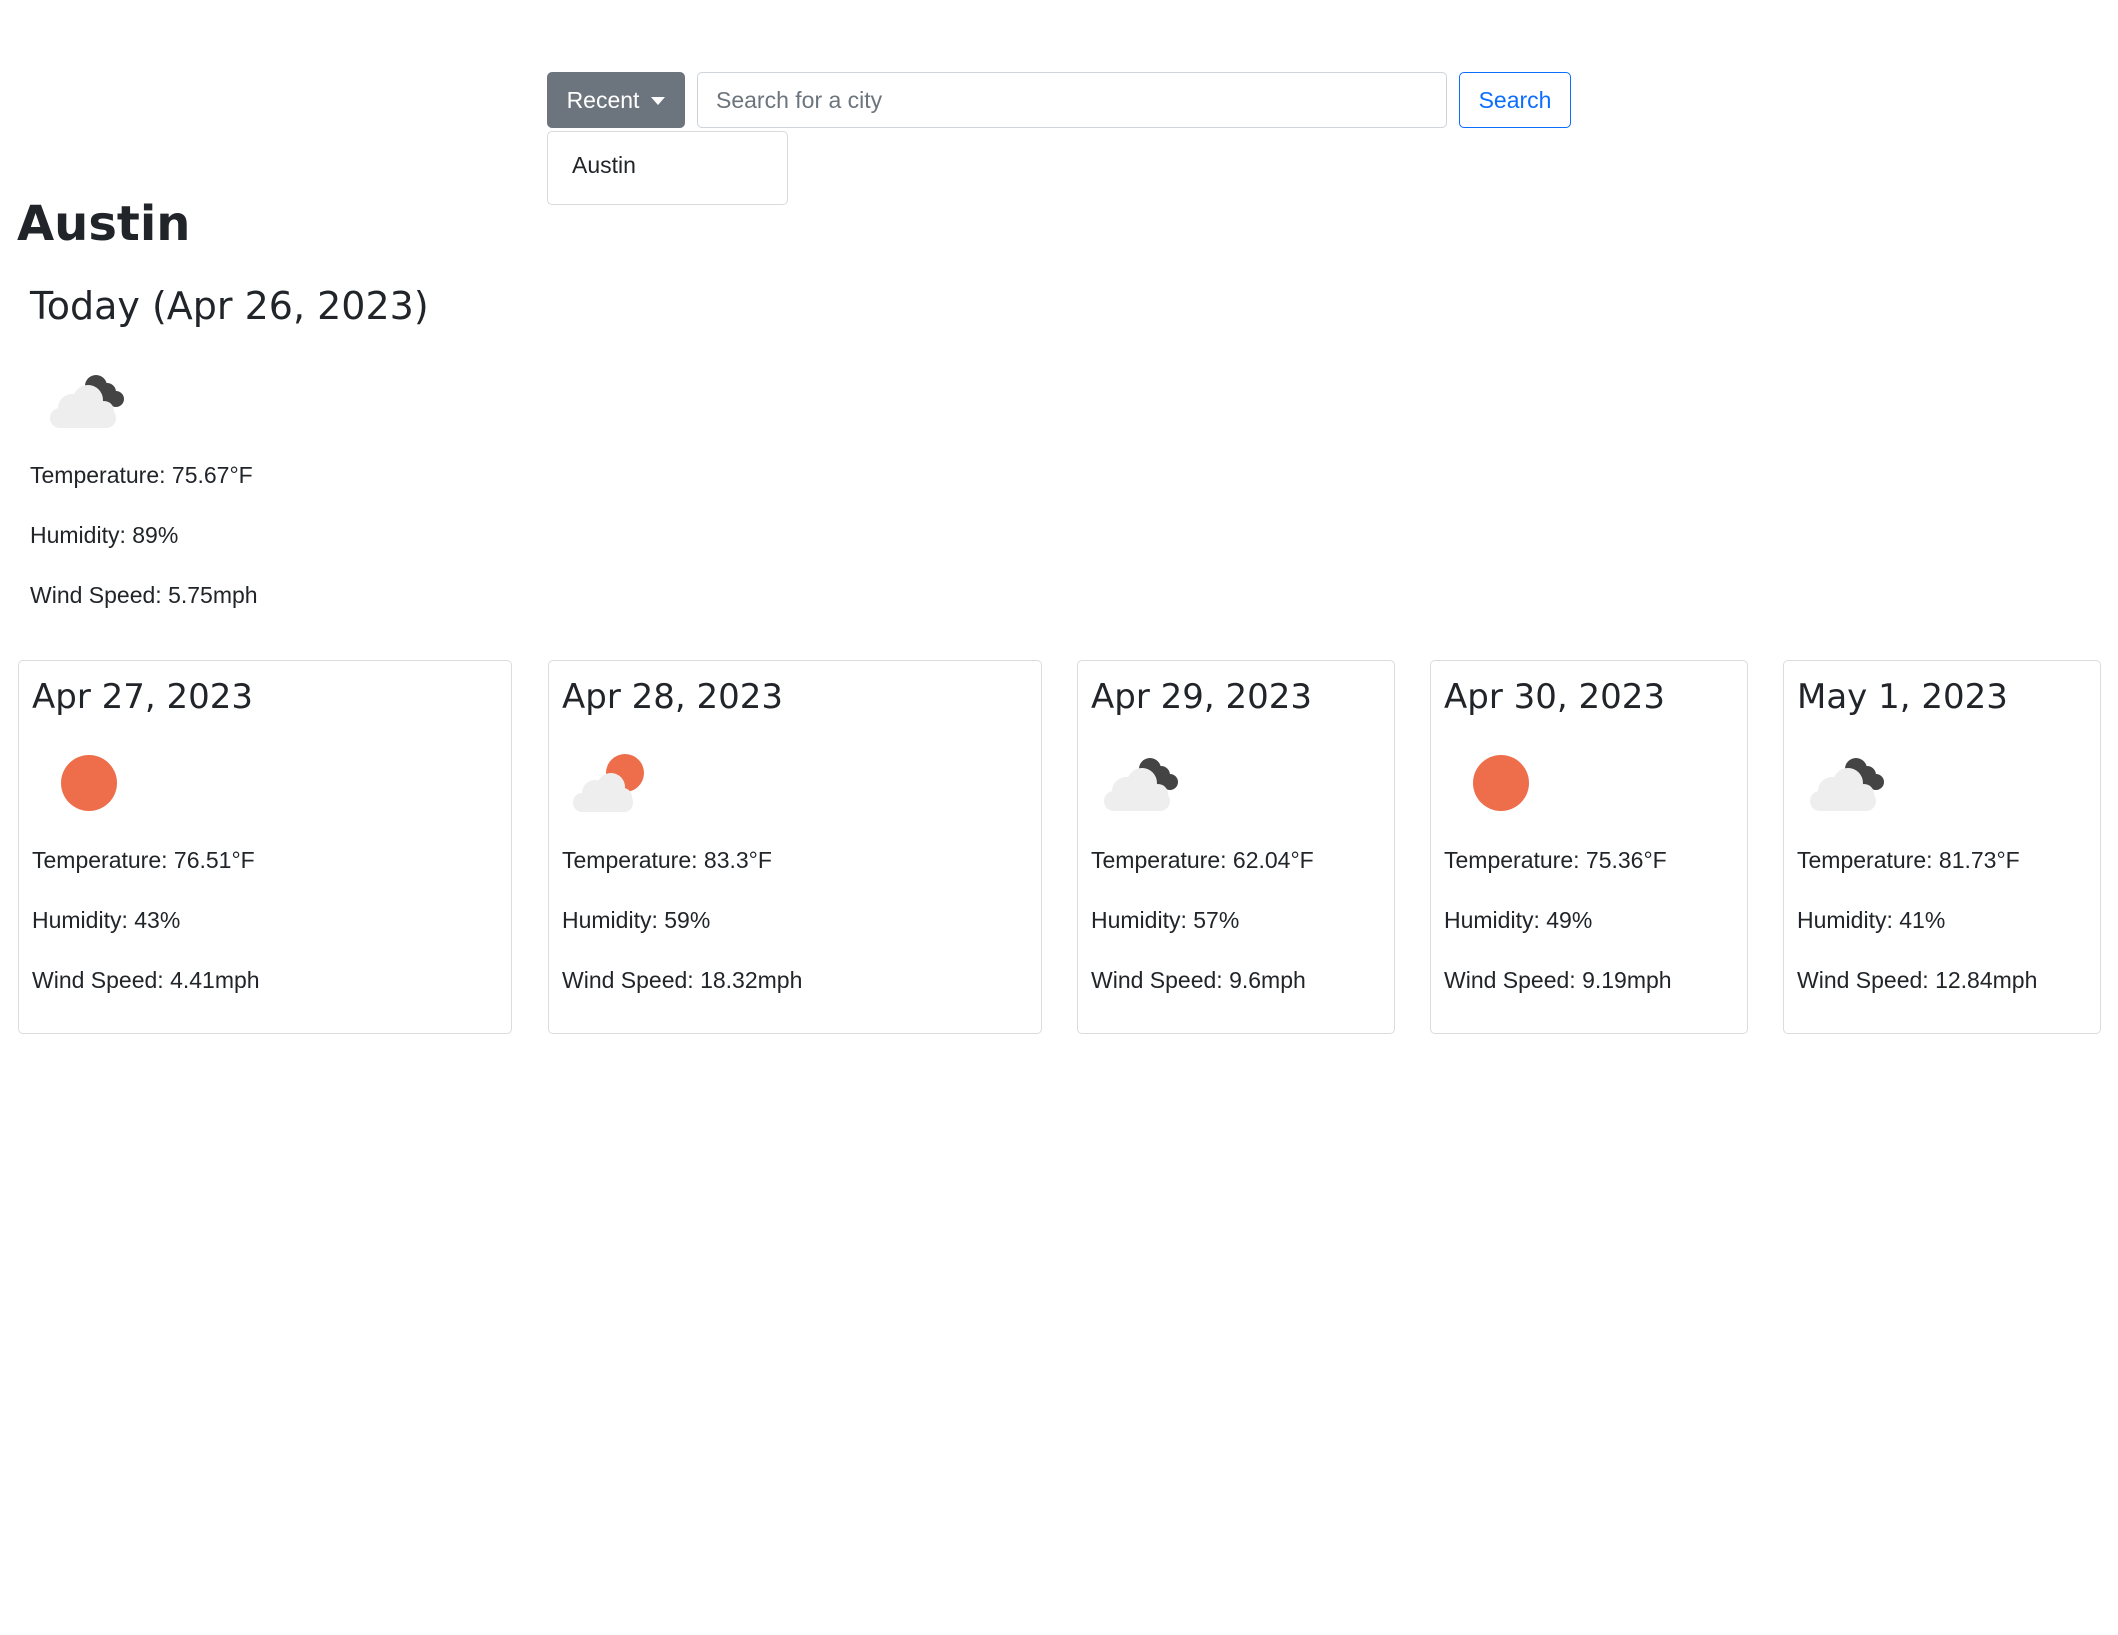 The width and height of the screenshot is (2118, 1635). Describe the element at coordinates (104, 535) in the screenshot. I see `today-humidity: Humidity: 89%` at that location.